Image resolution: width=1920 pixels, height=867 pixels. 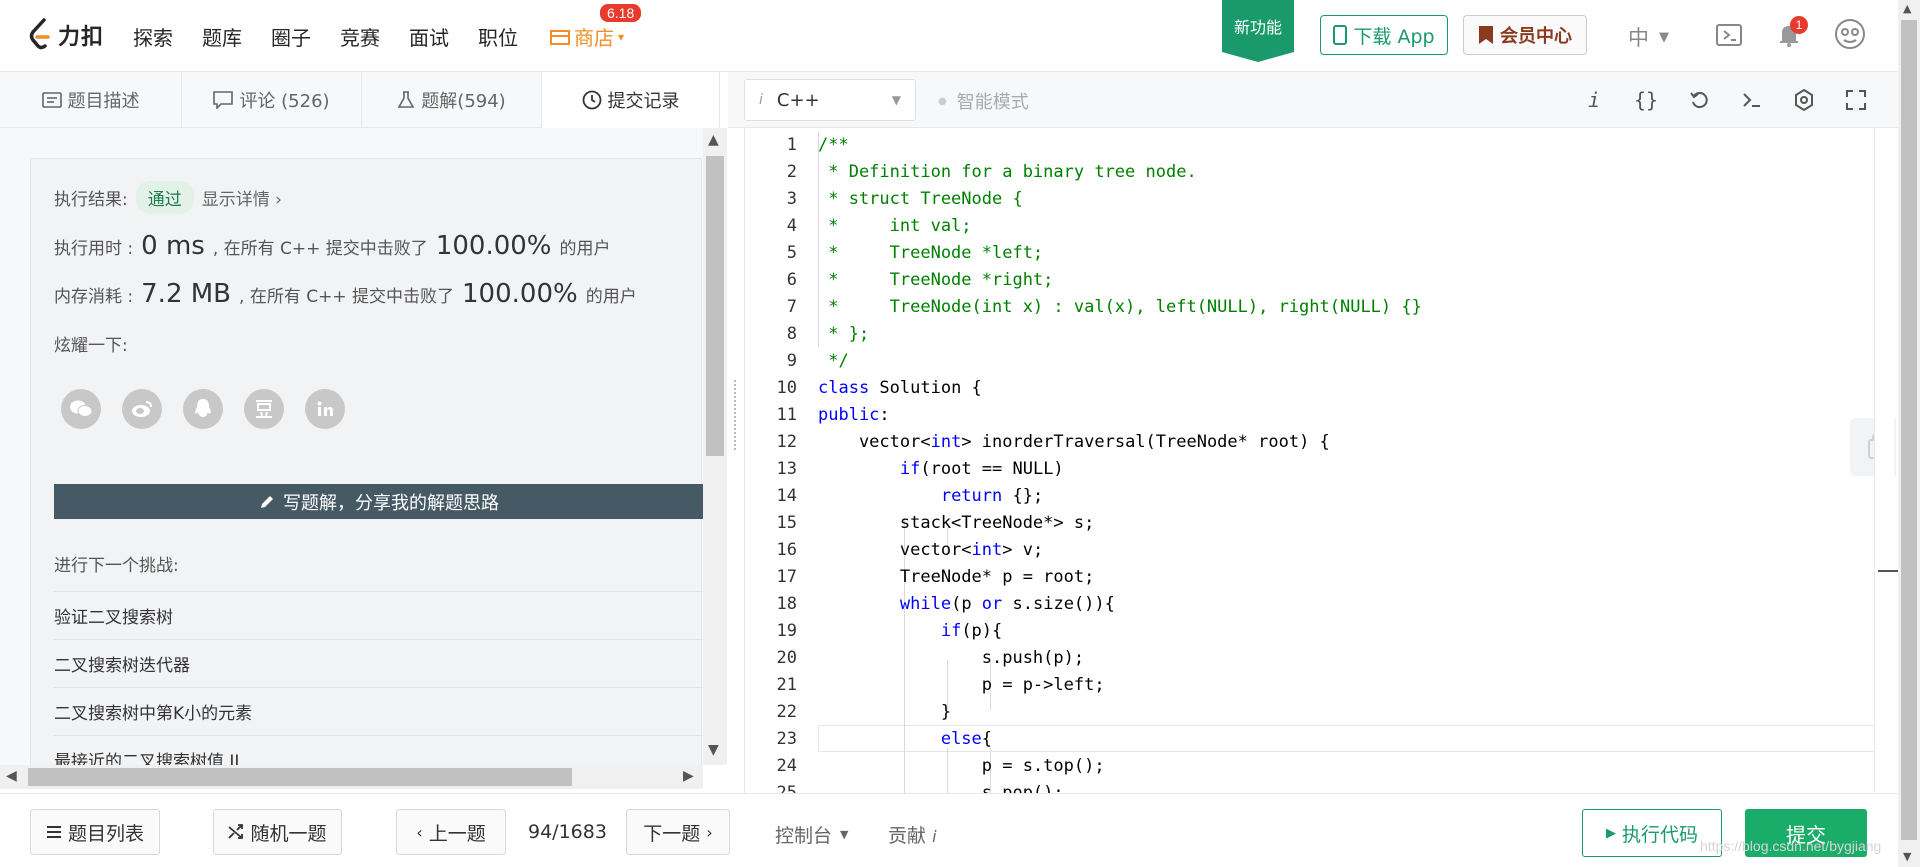 What do you see at coordinates (798, 100) in the screenshot?
I see `language-value: C++` at bounding box center [798, 100].